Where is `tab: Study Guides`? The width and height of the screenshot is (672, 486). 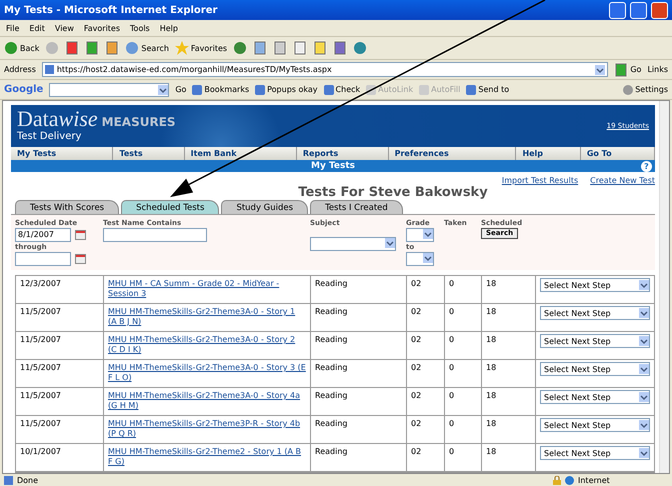 tab: Study Guides is located at coordinates (264, 207).